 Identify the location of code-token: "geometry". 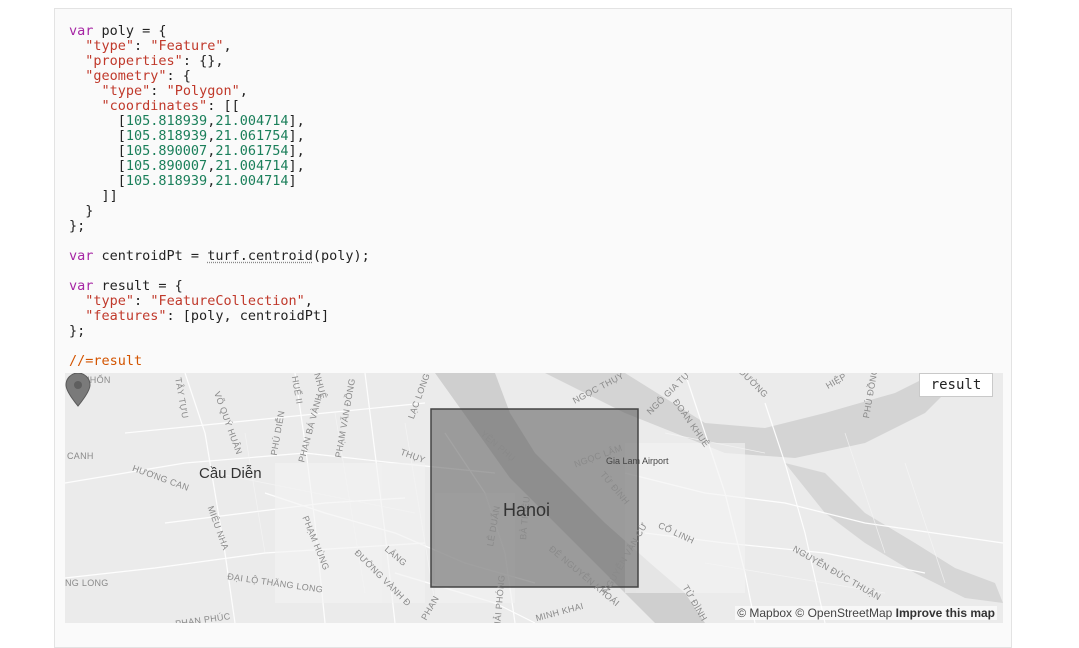
(126, 76).